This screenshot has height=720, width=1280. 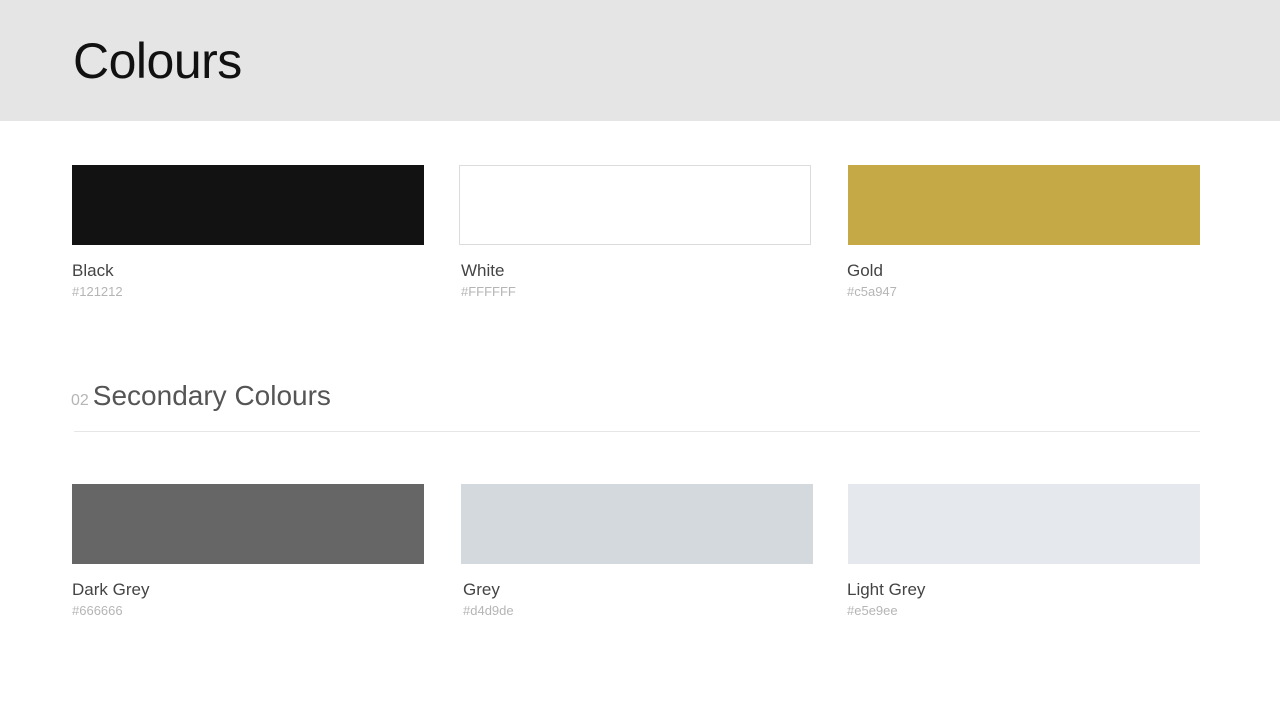 What do you see at coordinates (111, 589) in the screenshot?
I see `colour-name: Dark Grey` at bounding box center [111, 589].